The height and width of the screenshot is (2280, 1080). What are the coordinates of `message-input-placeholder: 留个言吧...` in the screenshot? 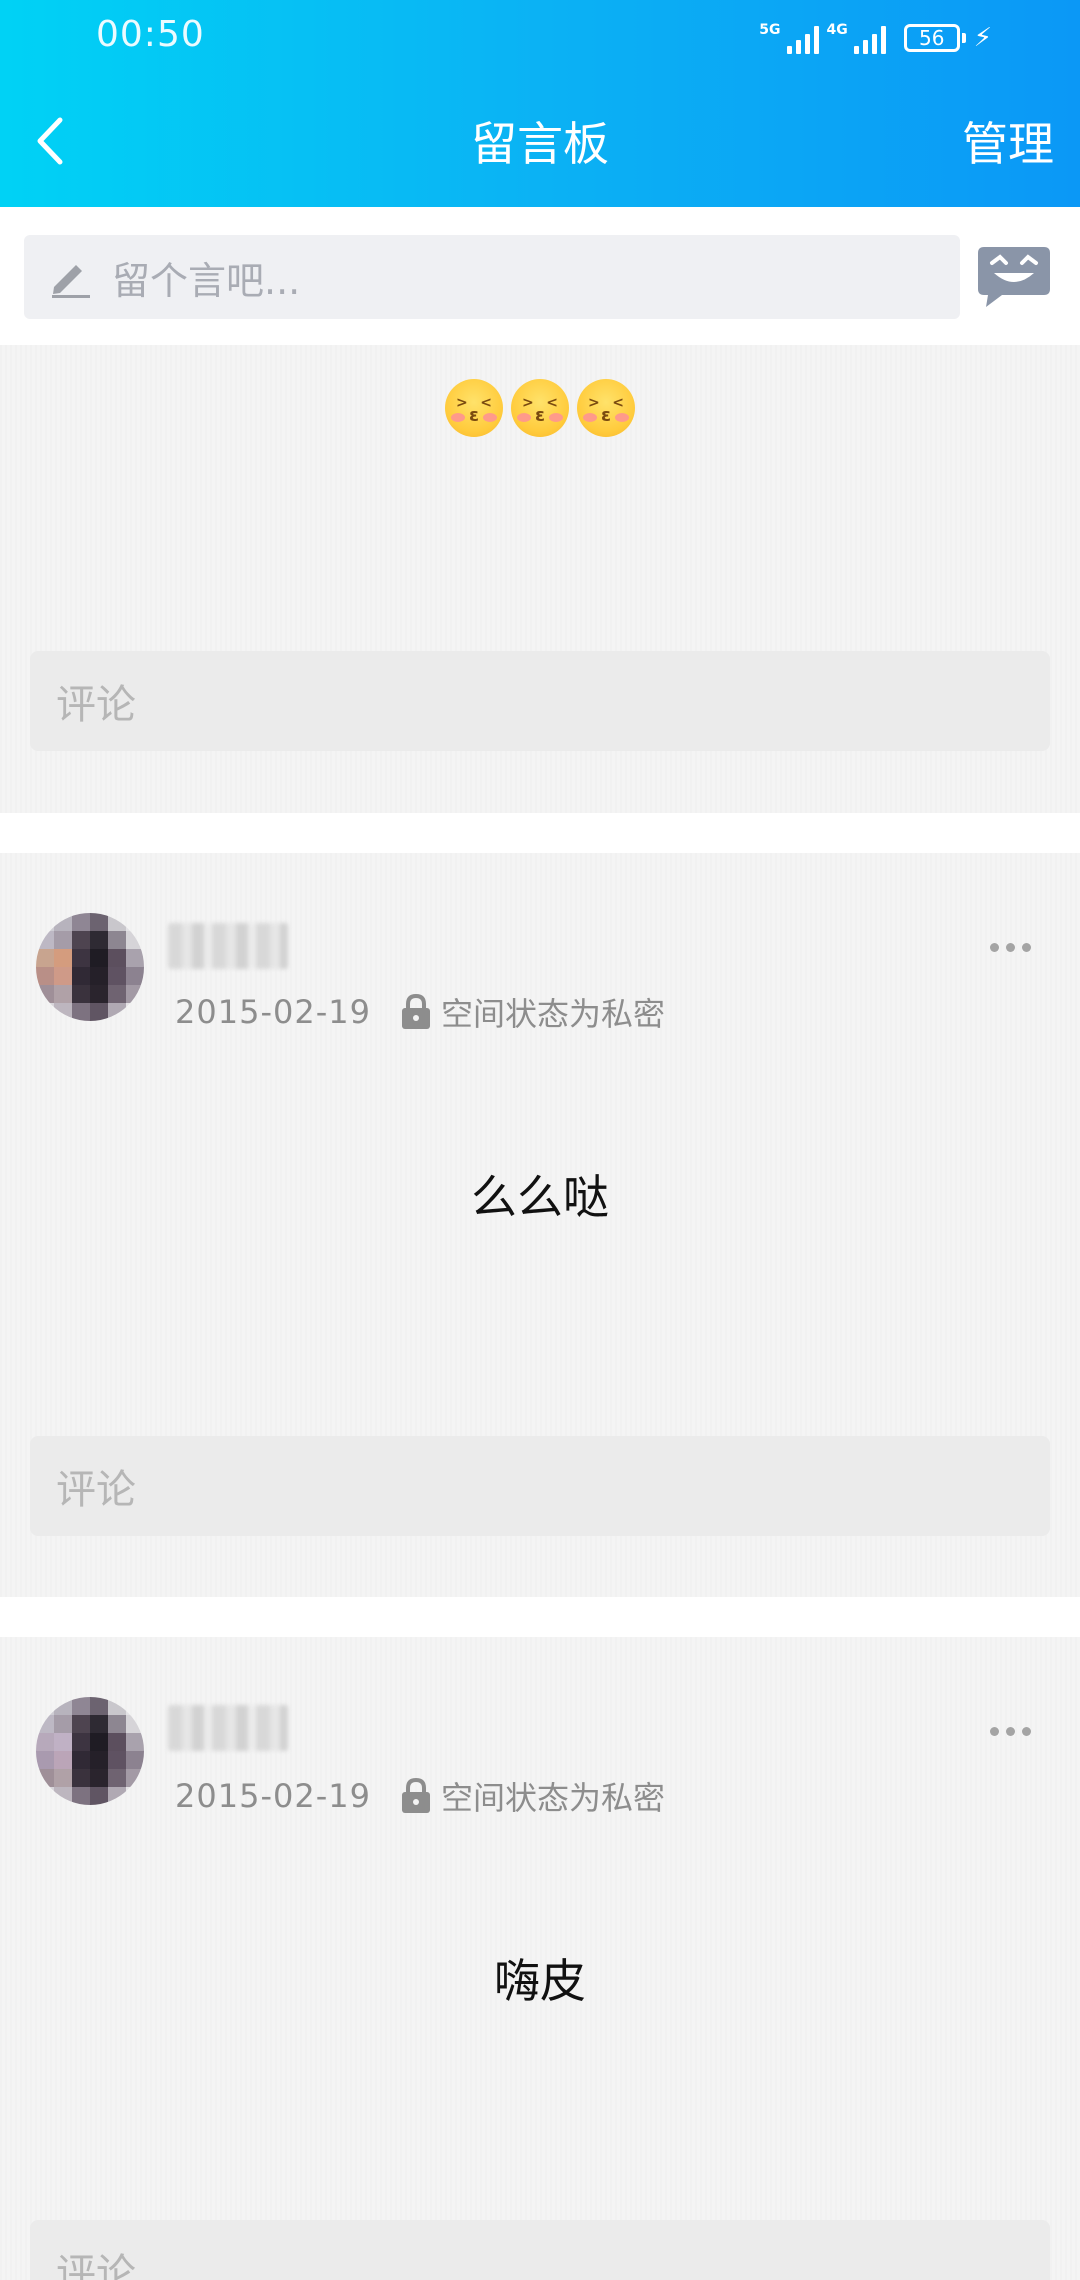 It's located at (206, 280).